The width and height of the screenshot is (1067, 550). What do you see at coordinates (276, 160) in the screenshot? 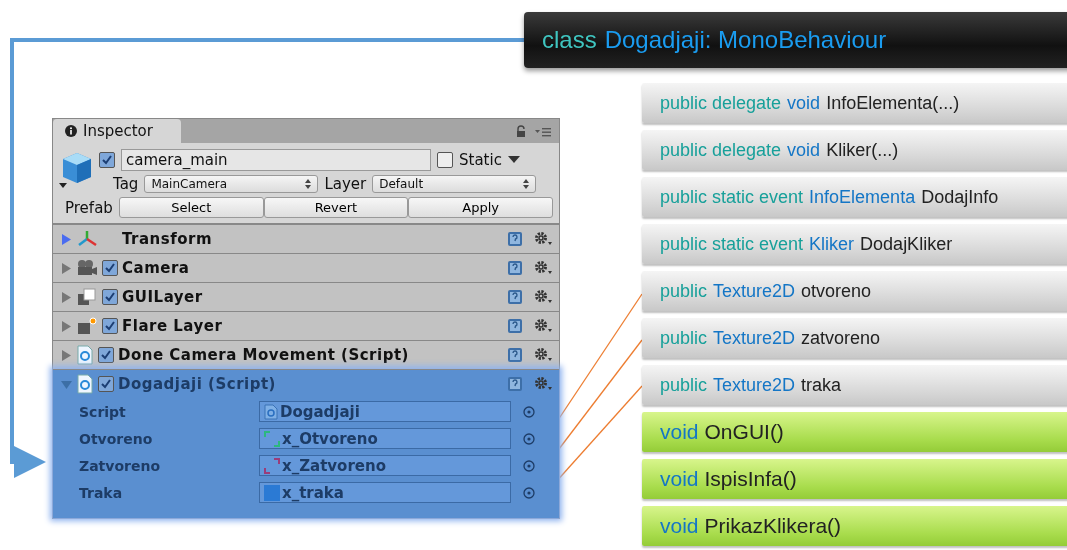
I see `name-field: camera_main` at bounding box center [276, 160].